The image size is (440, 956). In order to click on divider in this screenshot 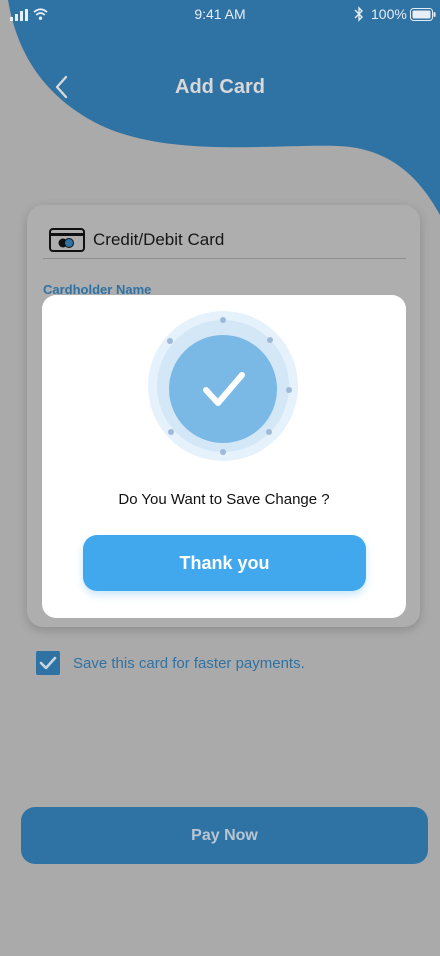, I will do `click(224, 258)`.